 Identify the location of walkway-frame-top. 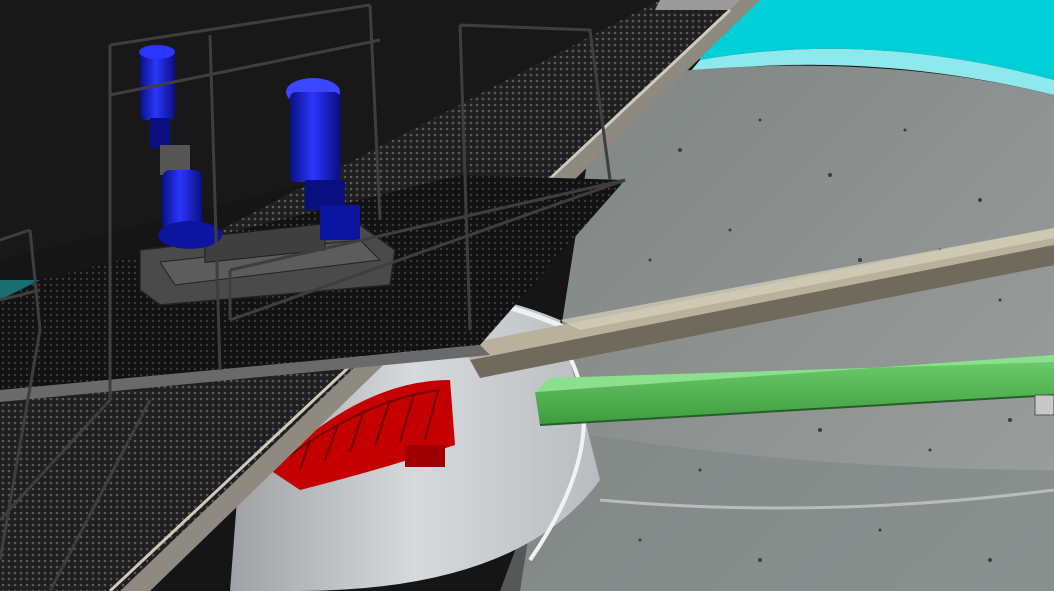
(697, 5).